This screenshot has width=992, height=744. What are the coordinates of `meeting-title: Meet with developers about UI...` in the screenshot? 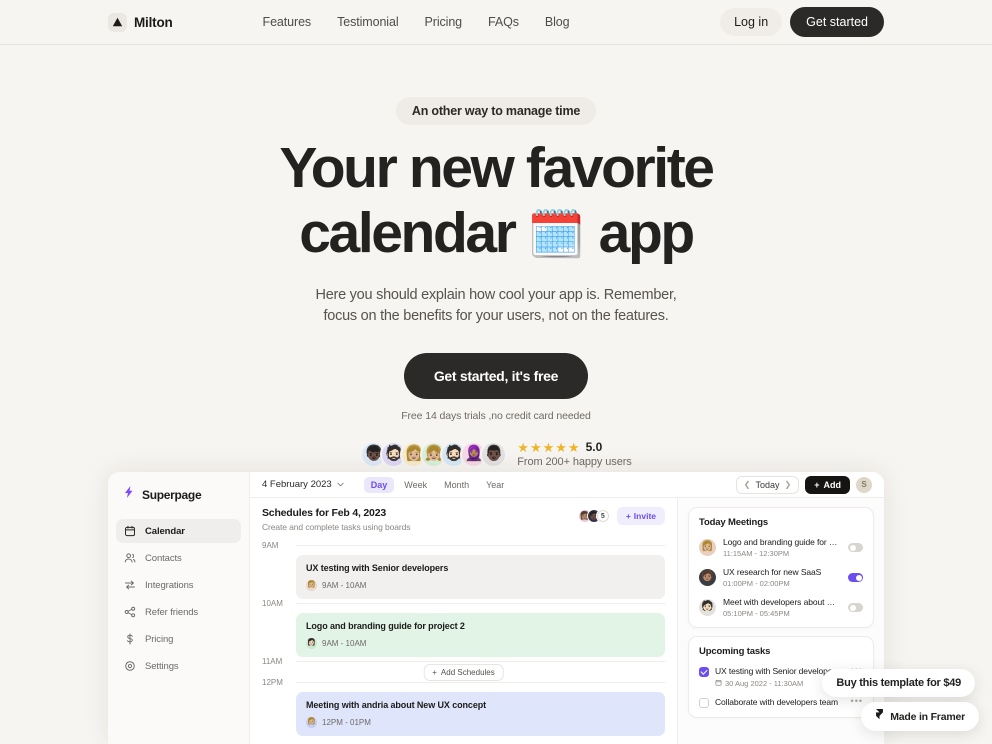 It's located at (782, 602).